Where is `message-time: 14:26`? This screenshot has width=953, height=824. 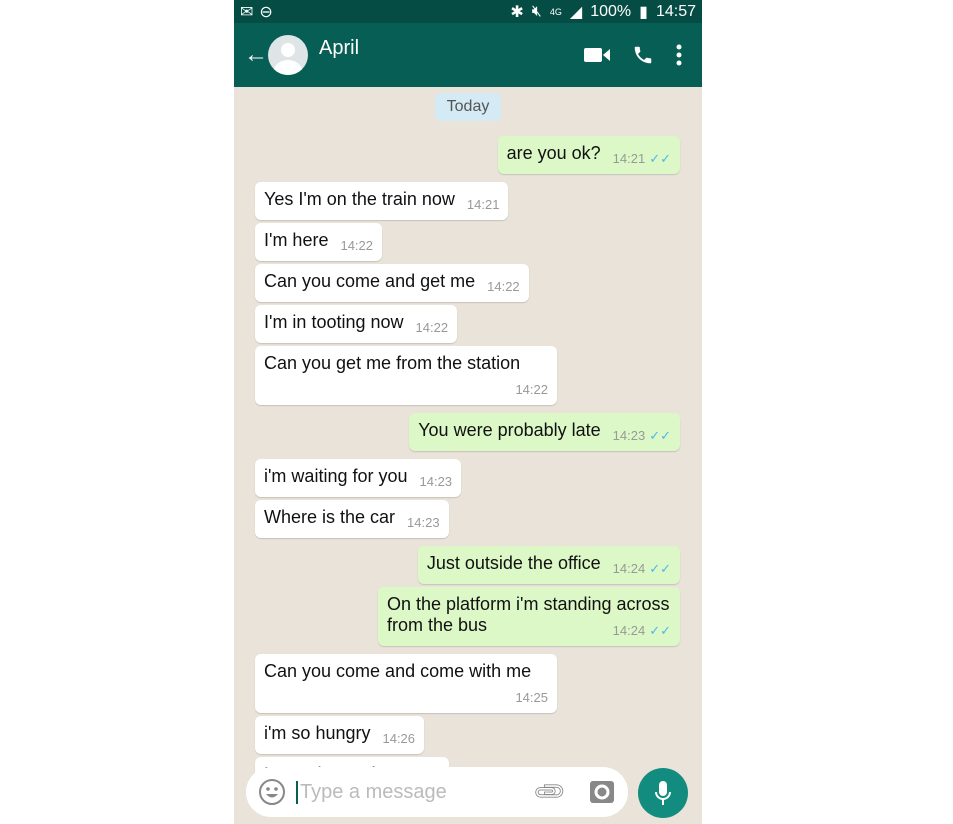
message-time: 14:26 is located at coordinates (398, 738).